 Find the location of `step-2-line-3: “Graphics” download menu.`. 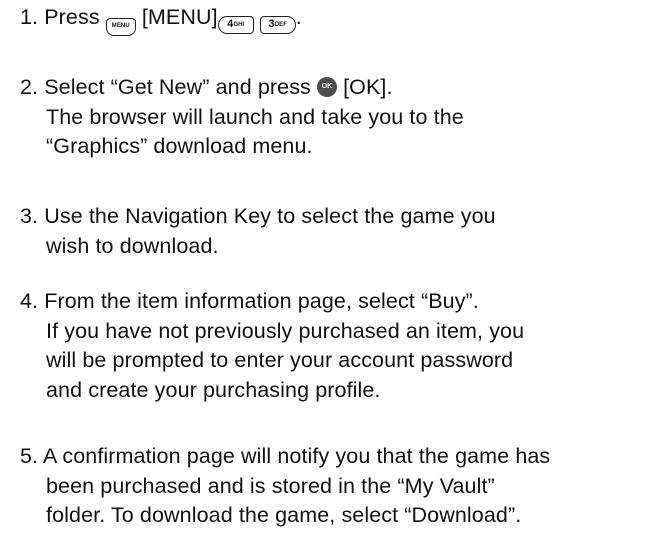

step-2-line-3: “Graphics” download menu. is located at coordinates (179, 146).